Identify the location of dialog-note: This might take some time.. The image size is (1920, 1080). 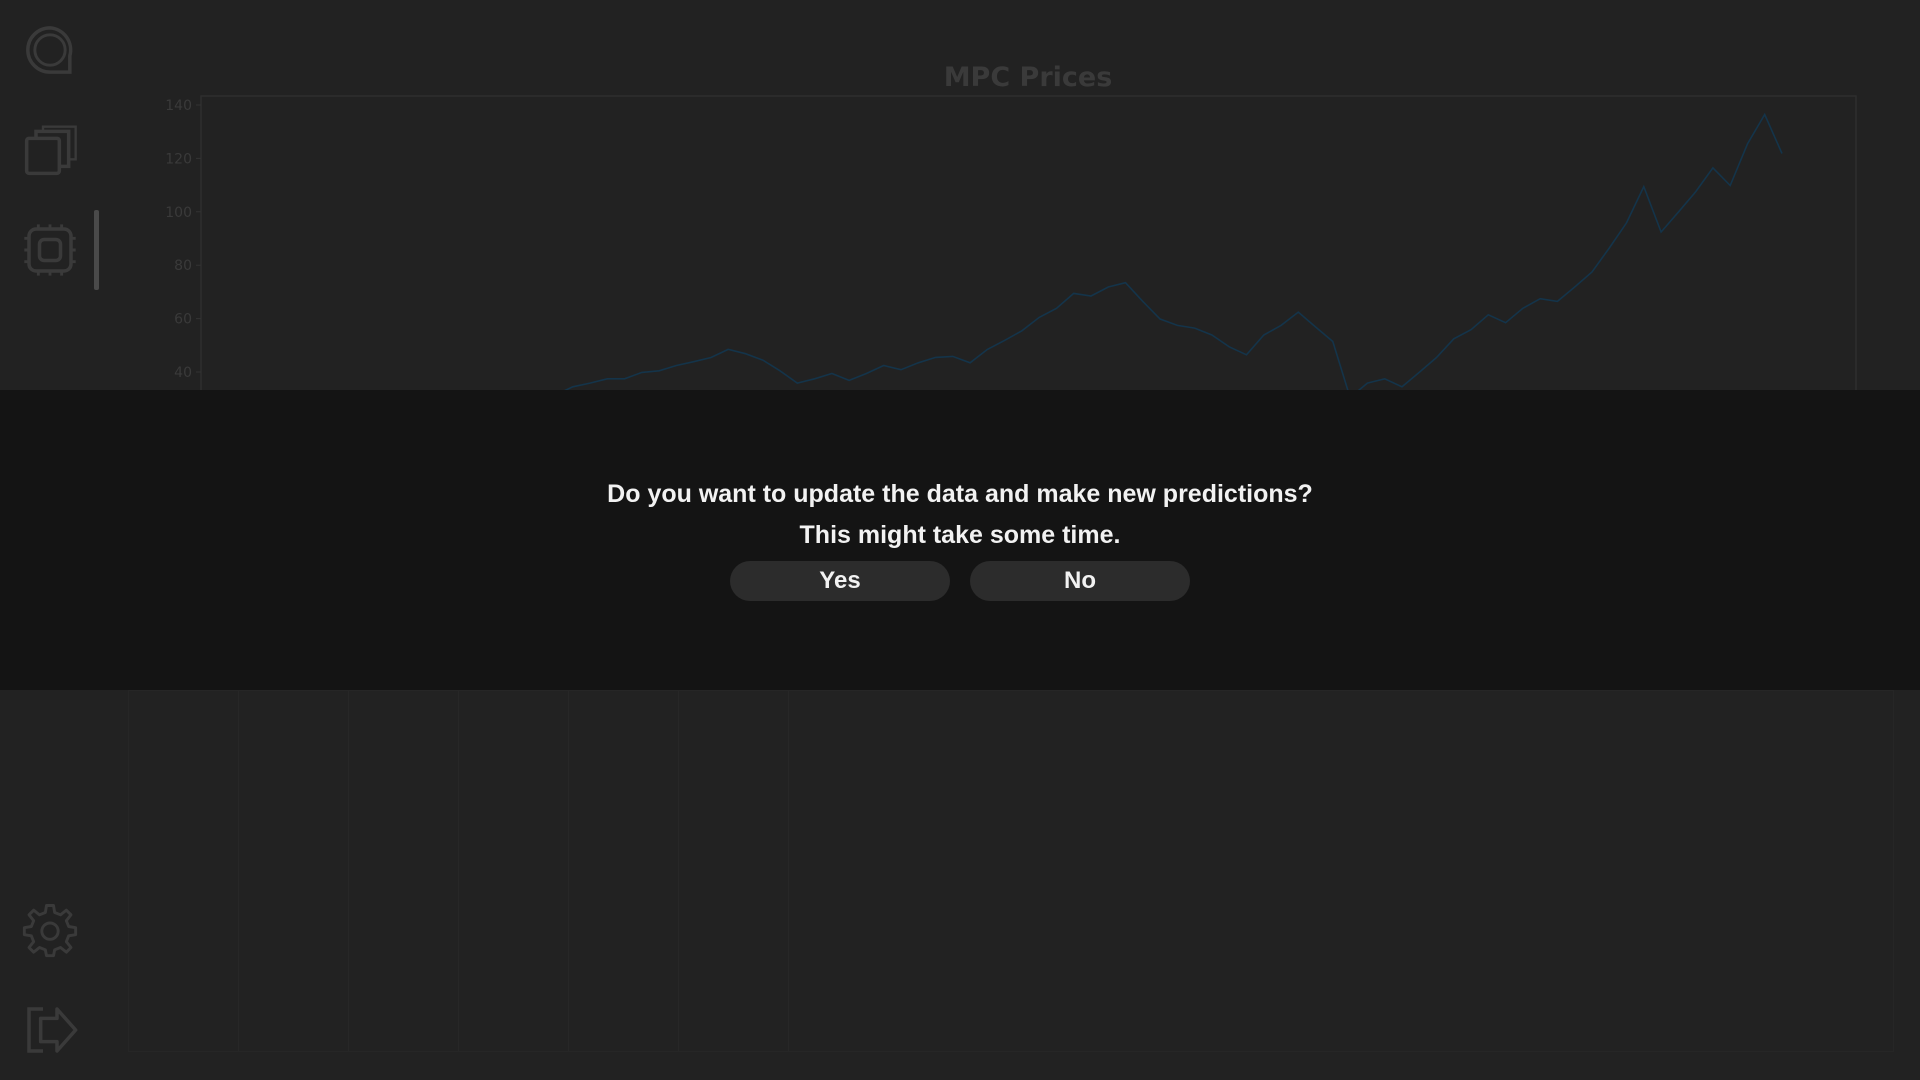
(960, 535).